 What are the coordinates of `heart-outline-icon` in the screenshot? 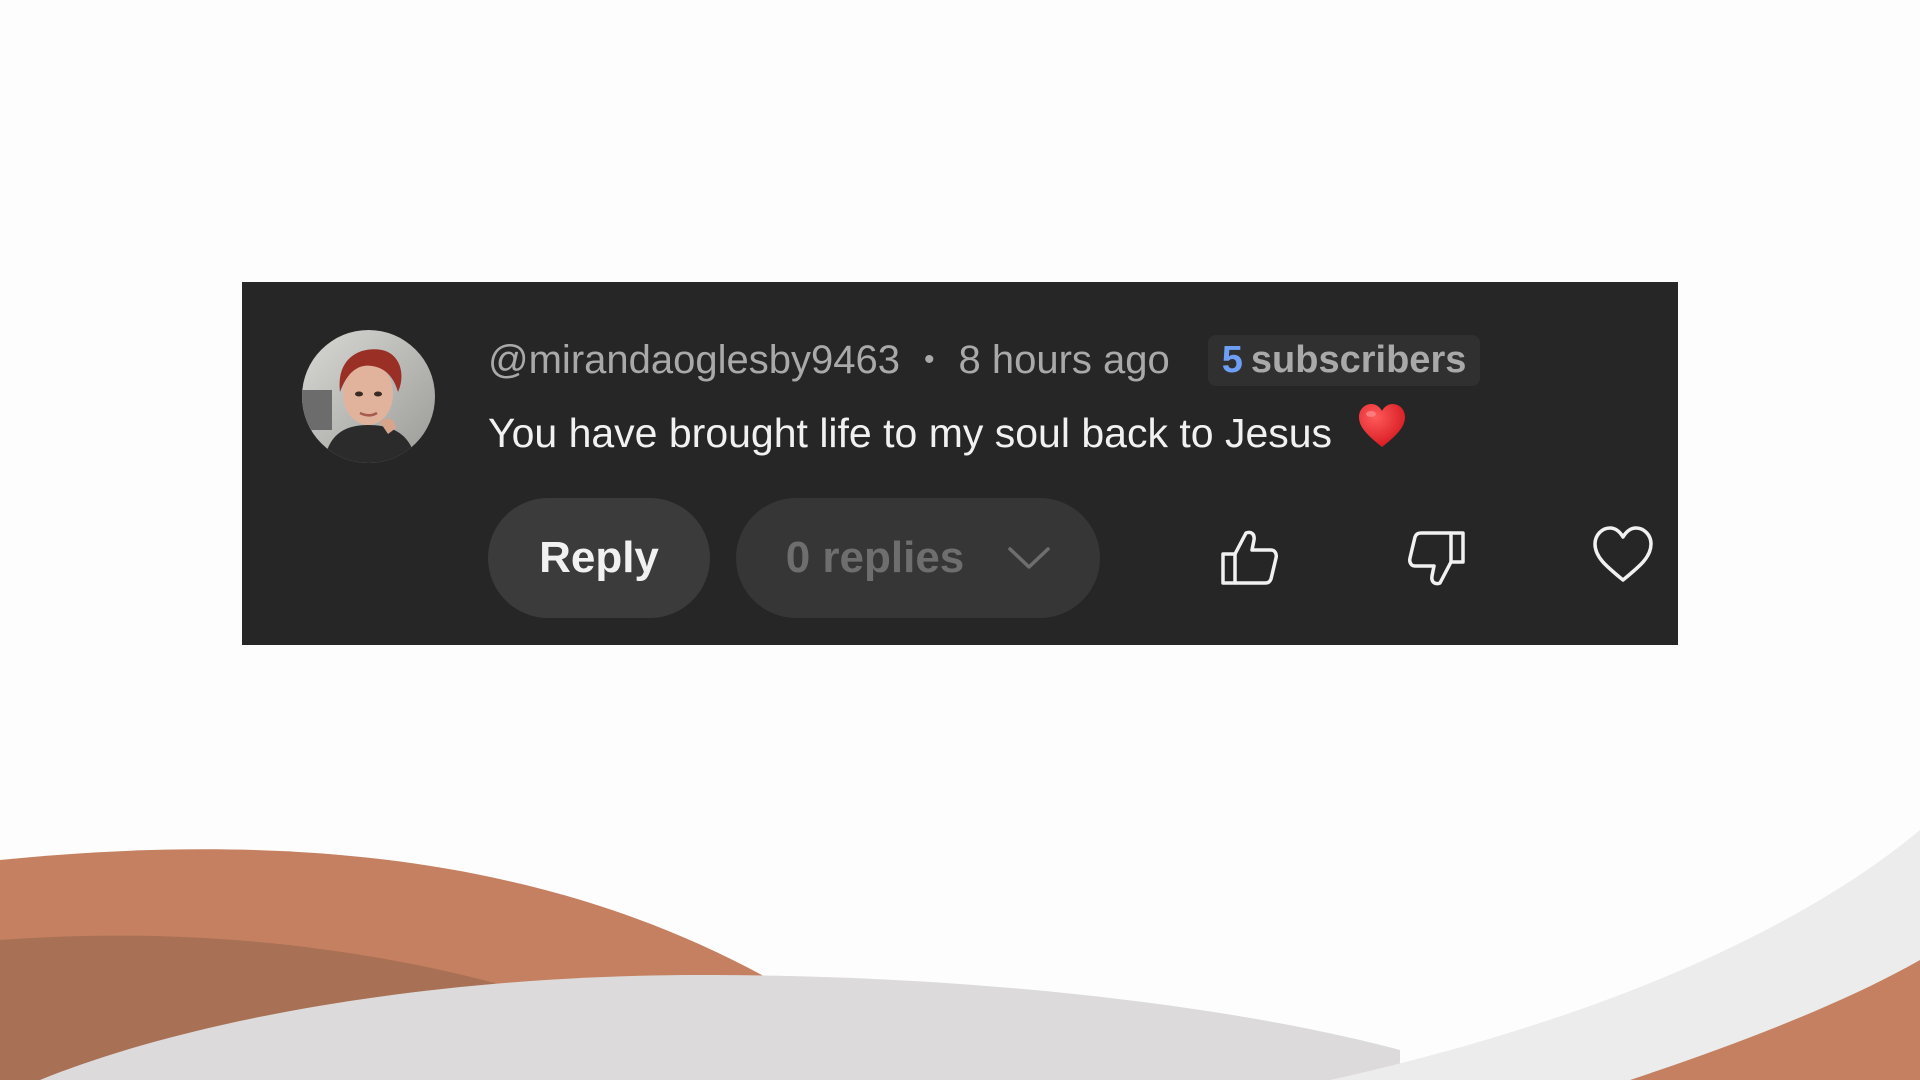 It's located at (1623, 554).